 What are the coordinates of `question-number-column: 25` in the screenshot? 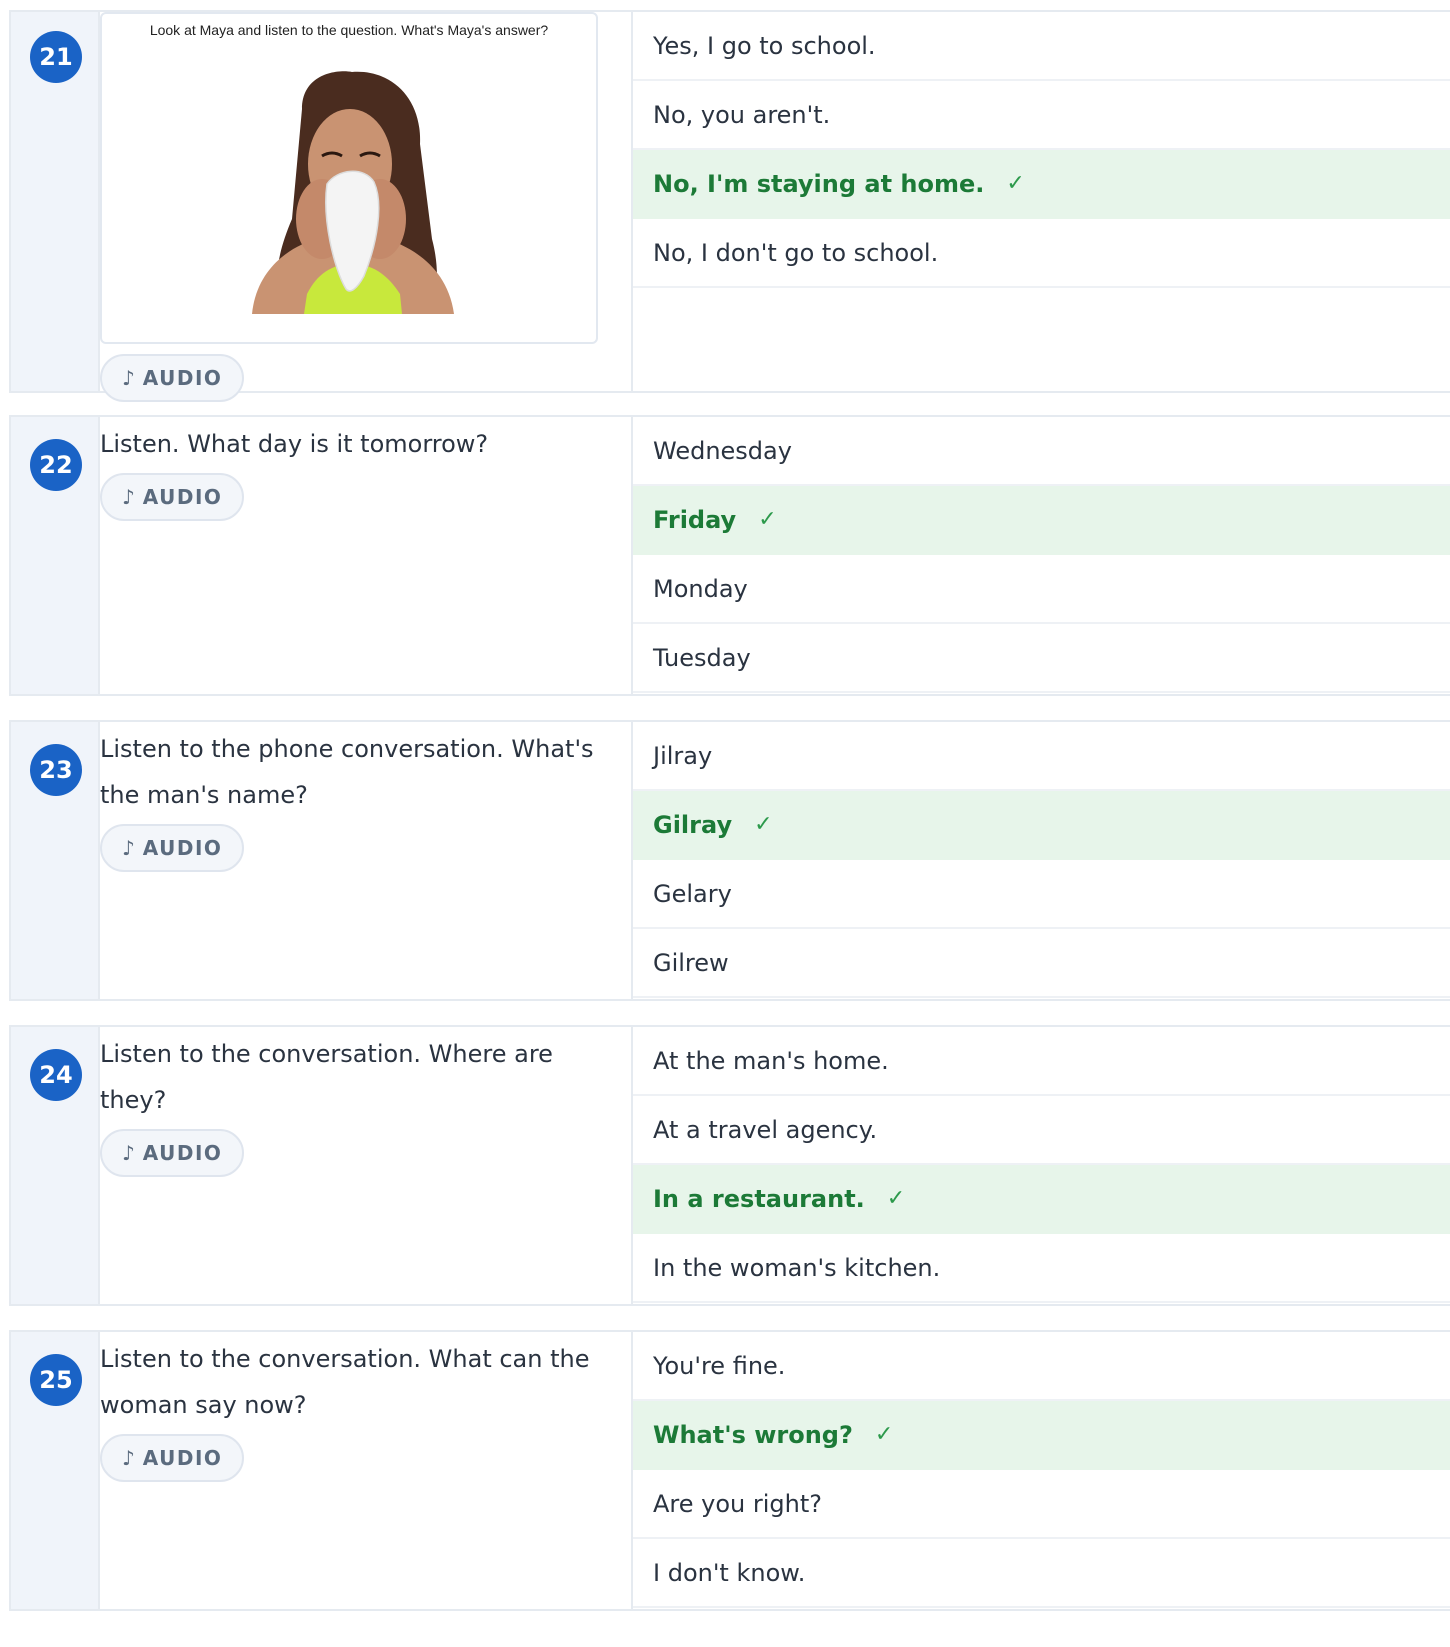 It's located at (55, 1470).